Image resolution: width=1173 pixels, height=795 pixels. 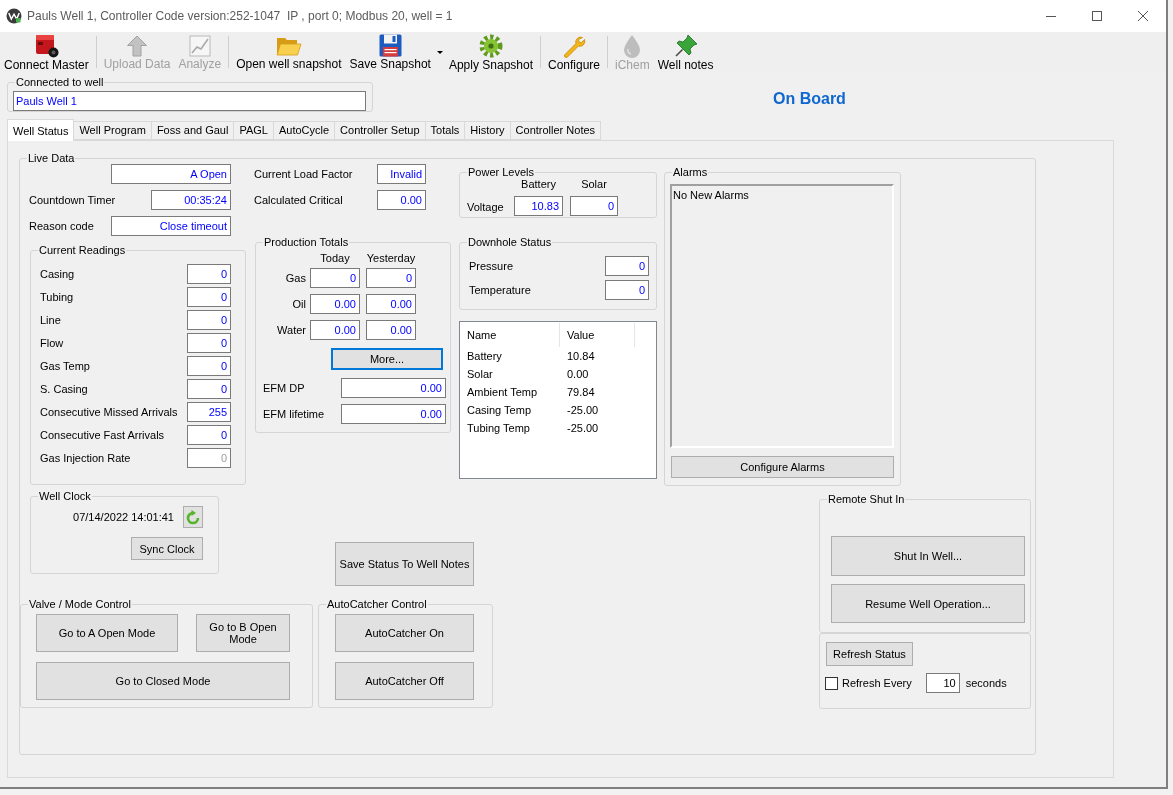 What do you see at coordinates (291, 330) in the screenshot?
I see `field-label: Water` at bounding box center [291, 330].